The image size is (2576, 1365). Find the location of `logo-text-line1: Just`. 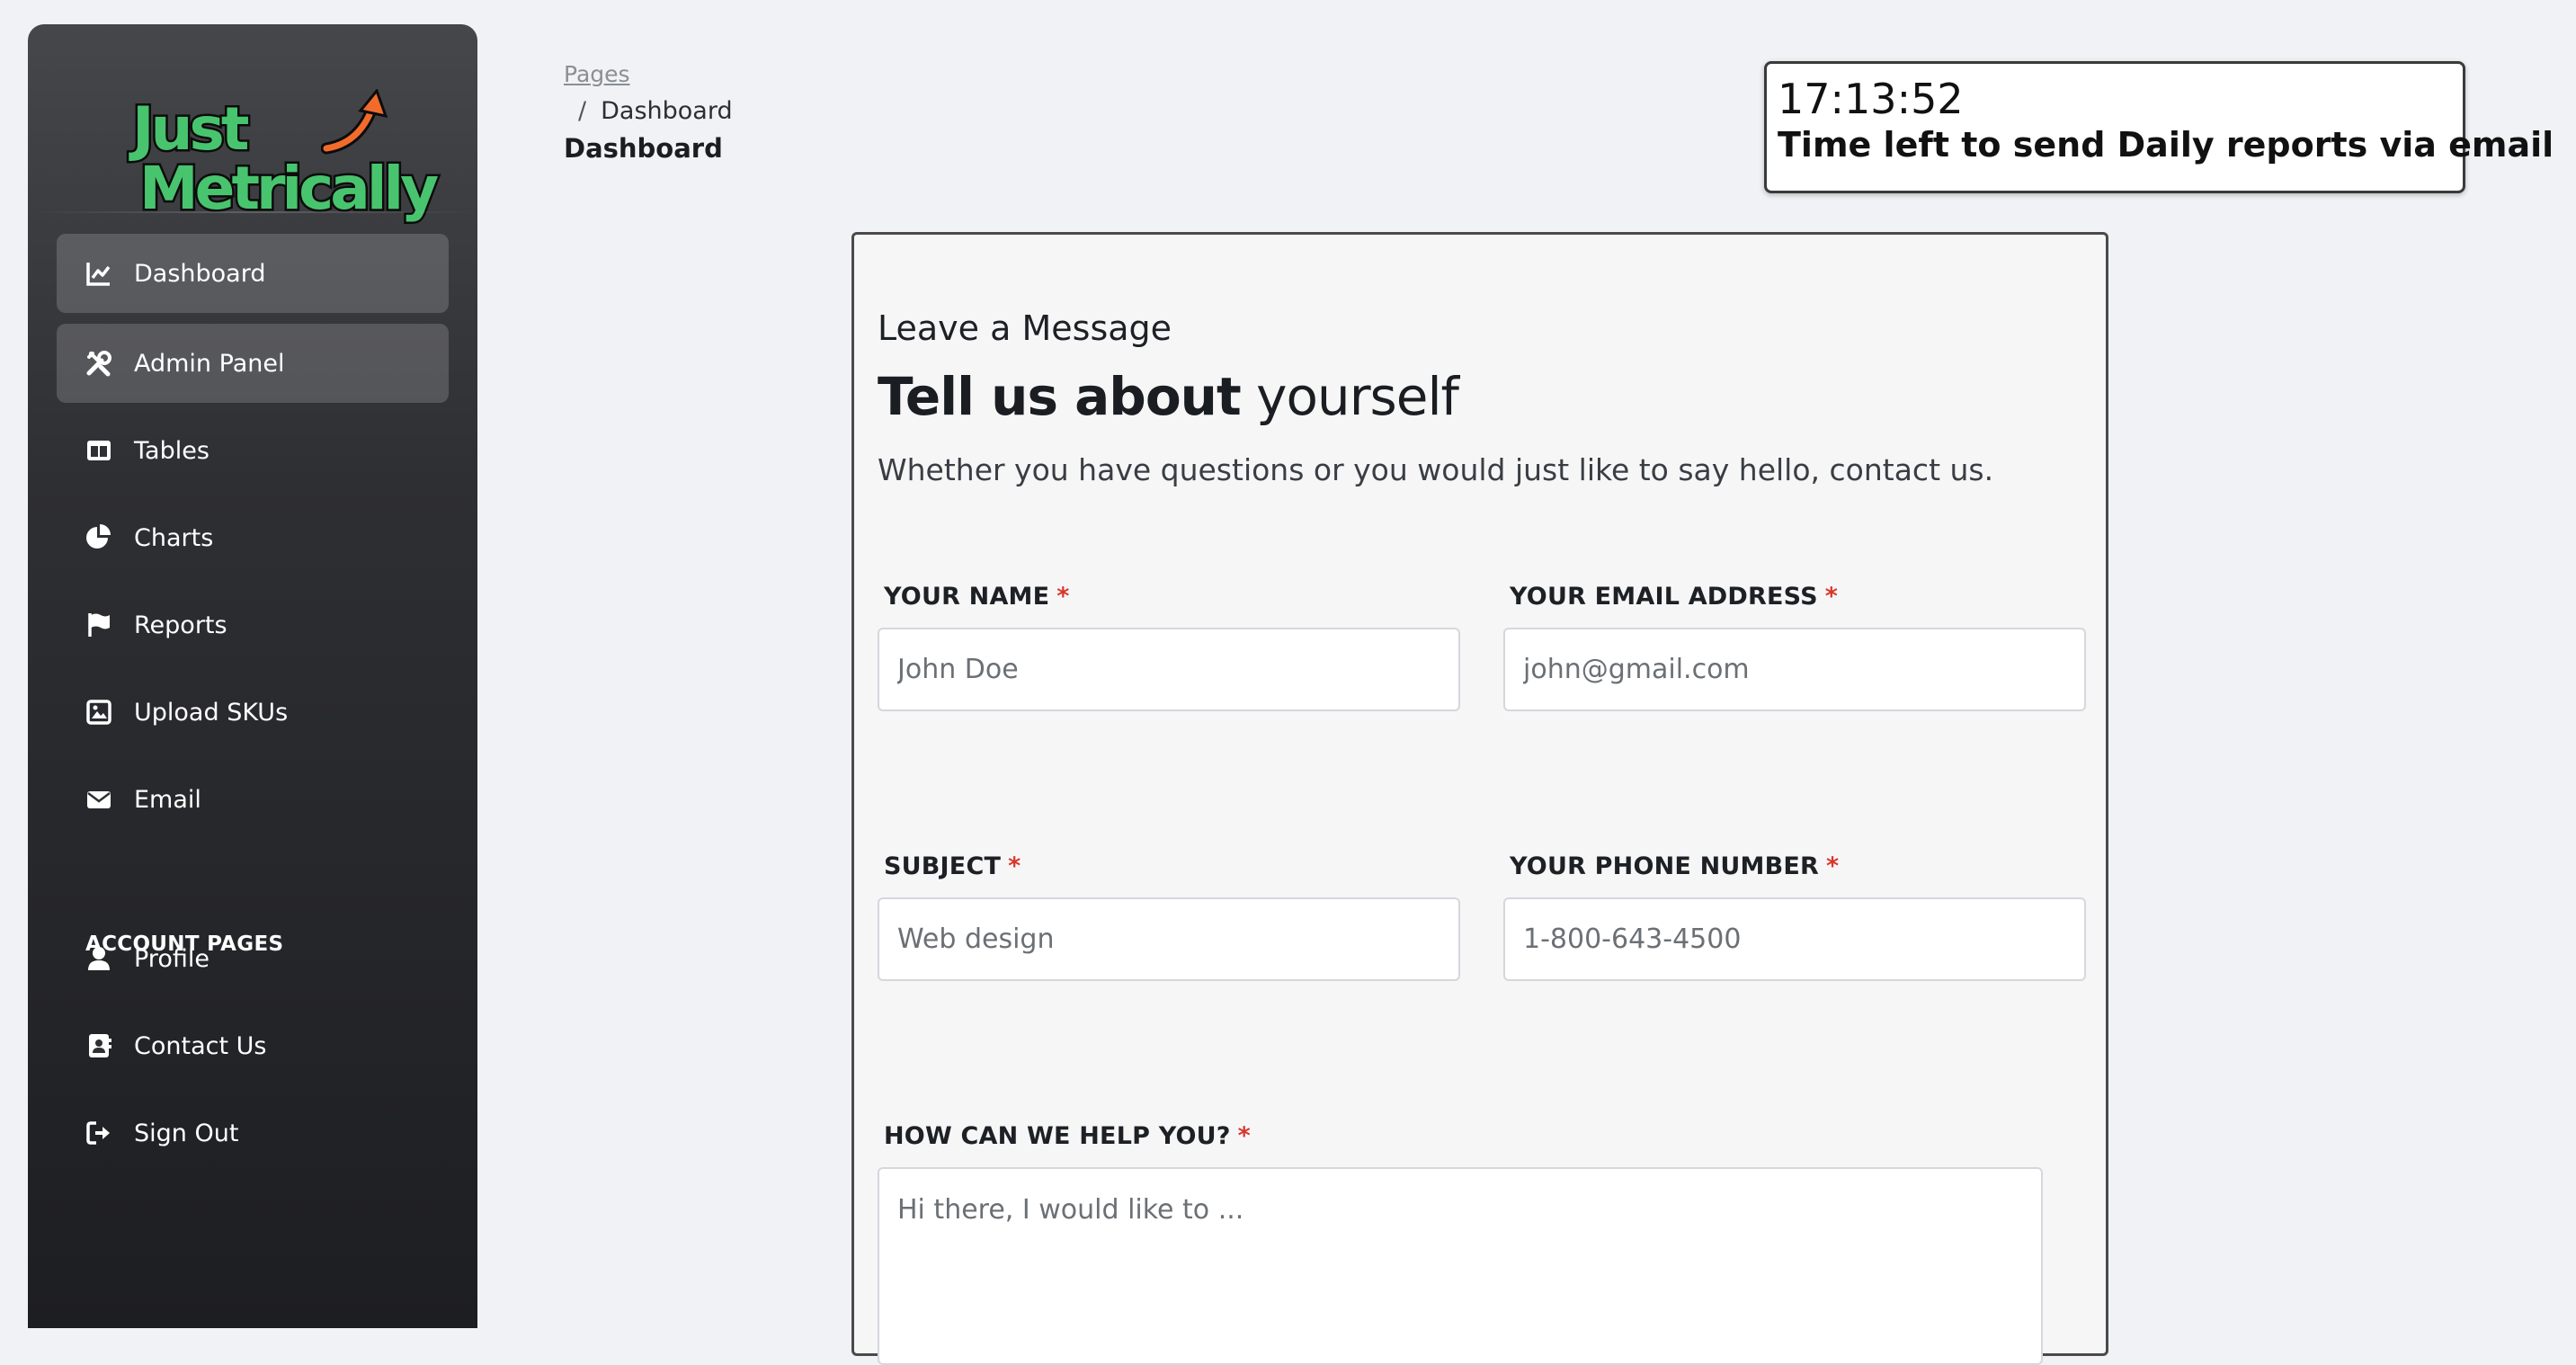

logo-text-line1: Just is located at coordinates (190, 129).